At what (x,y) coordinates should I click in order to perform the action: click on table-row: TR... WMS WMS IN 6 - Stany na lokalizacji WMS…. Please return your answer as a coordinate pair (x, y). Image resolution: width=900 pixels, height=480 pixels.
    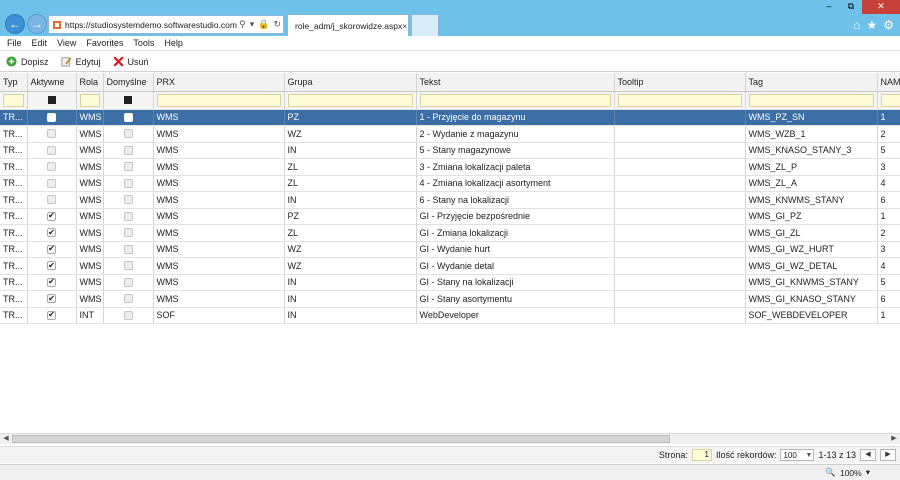
    Looking at the image, I should click on (450, 200).